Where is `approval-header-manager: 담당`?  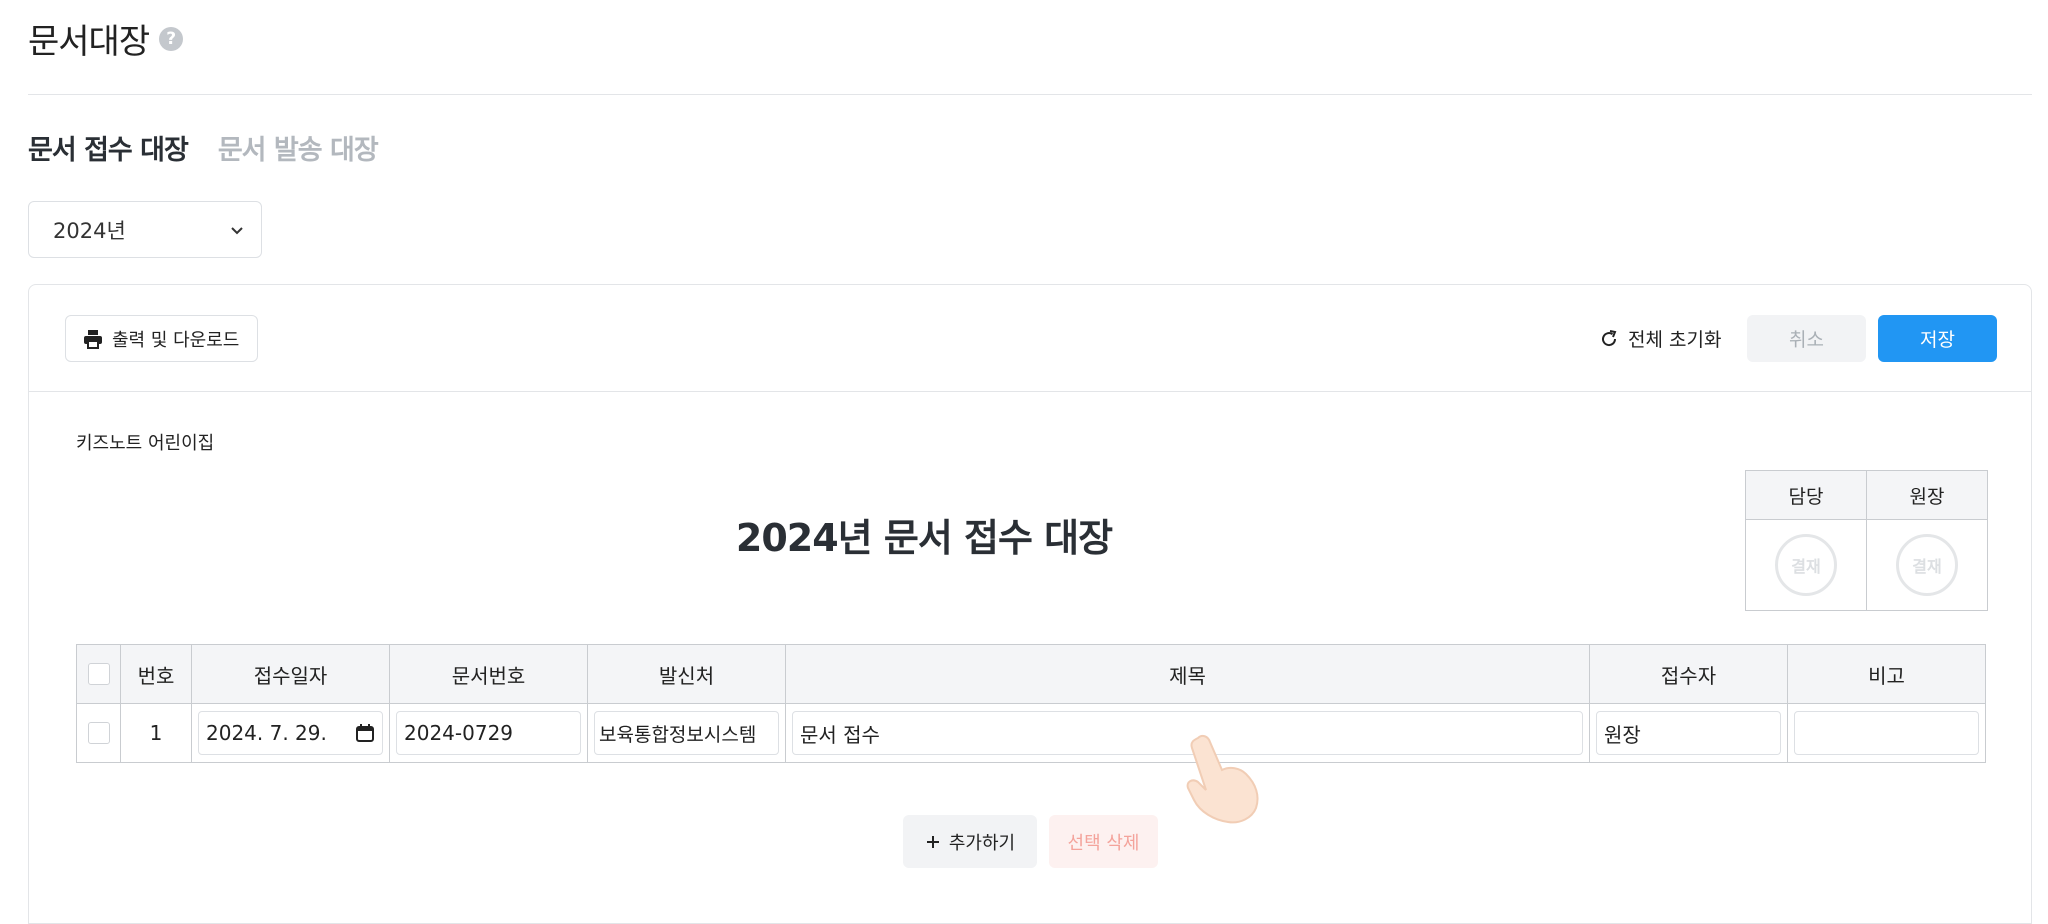 approval-header-manager: 담당 is located at coordinates (1806, 495).